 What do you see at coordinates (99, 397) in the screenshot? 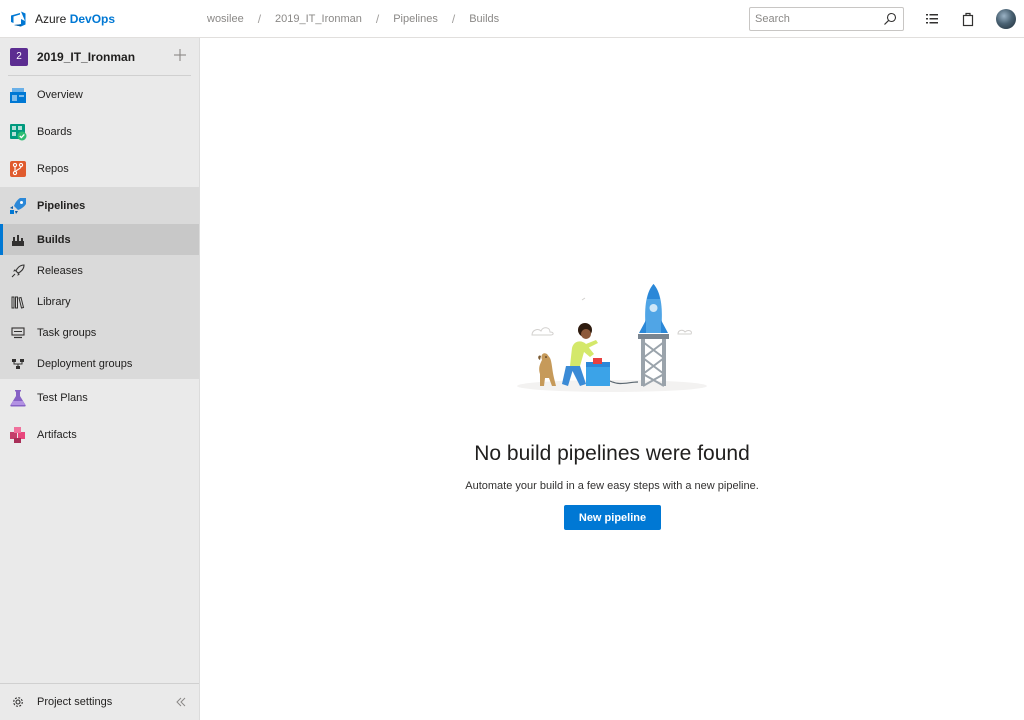
I see `sidebar-item-test-plans: Test Plans` at bounding box center [99, 397].